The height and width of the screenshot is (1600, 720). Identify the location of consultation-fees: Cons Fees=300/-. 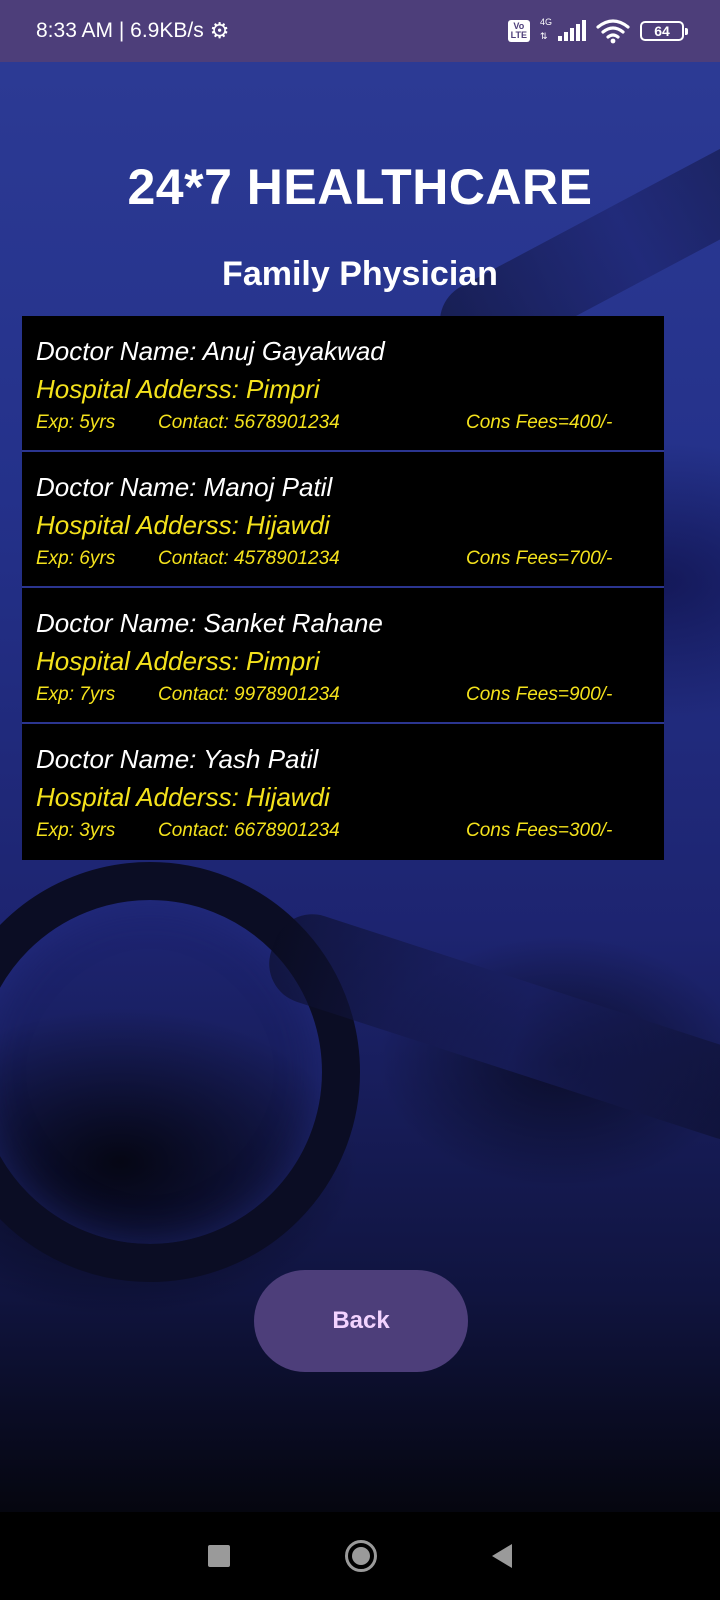
(539, 830).